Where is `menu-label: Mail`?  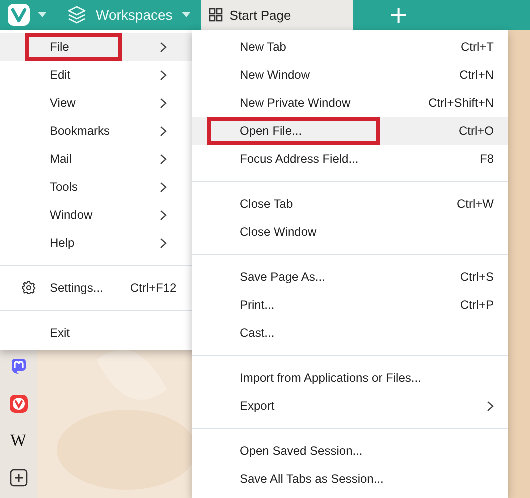
menu-label: Mail is located at coordinates (61, 159).